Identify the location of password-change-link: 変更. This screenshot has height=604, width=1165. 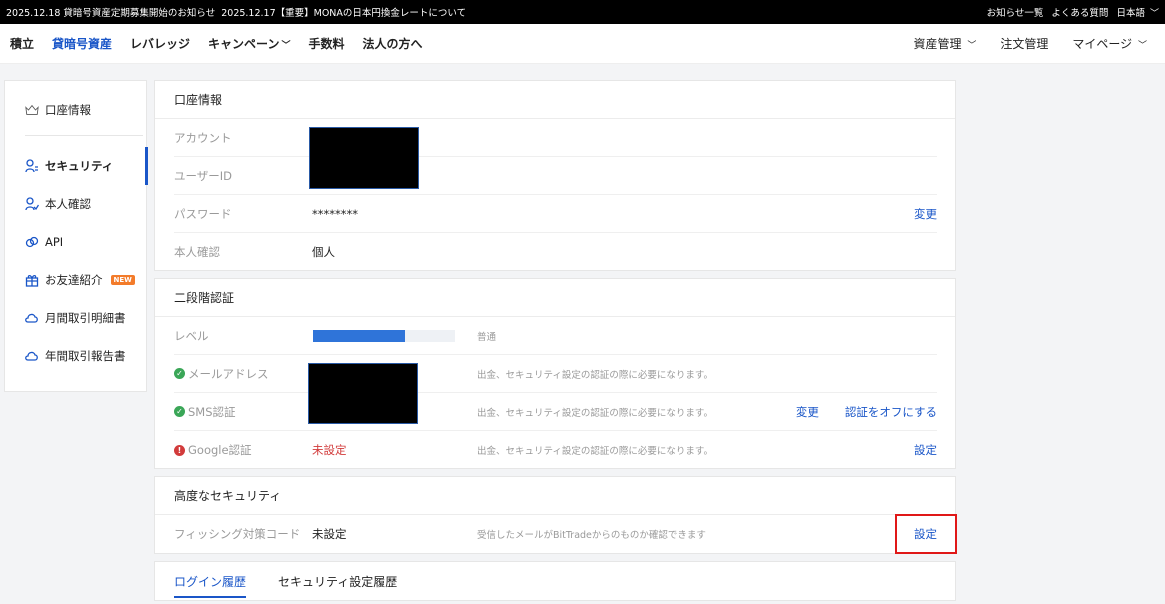
(925, 214).